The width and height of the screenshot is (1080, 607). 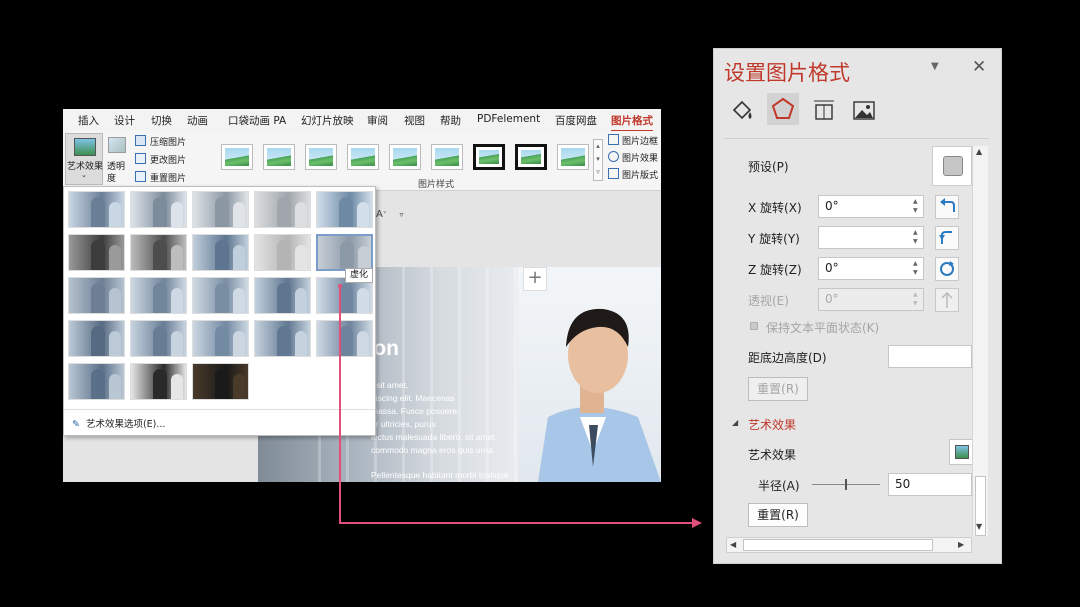 What do you see at coordinates (450, 120) in the screenshot?
I see `tab-help: 帮助` at bounding box center [450, 120].